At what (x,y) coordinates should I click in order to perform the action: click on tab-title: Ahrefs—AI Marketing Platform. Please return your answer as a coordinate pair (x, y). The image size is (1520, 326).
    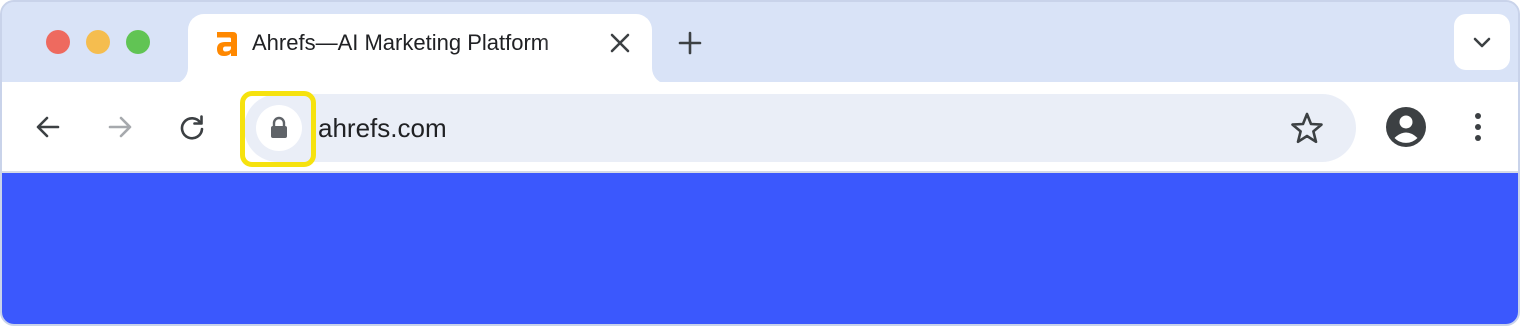
    Looking at the image, I should click on (401, 42).